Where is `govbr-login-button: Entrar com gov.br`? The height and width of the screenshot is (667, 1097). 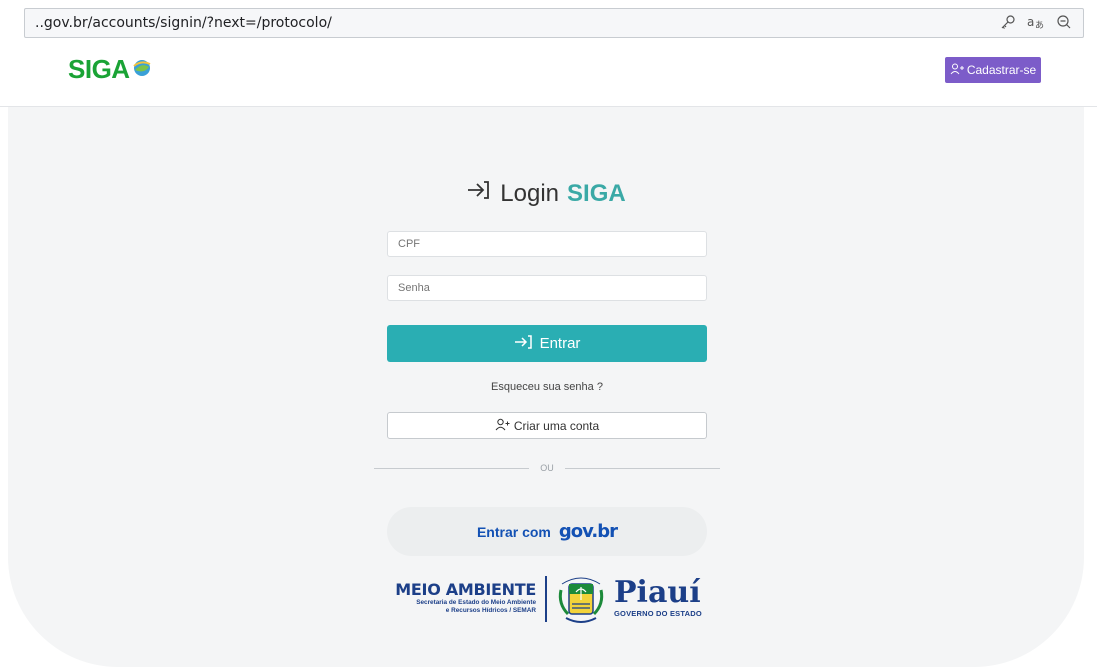 govbr-login-button: Entrar com gov.br is located at coordinates (547, 531).